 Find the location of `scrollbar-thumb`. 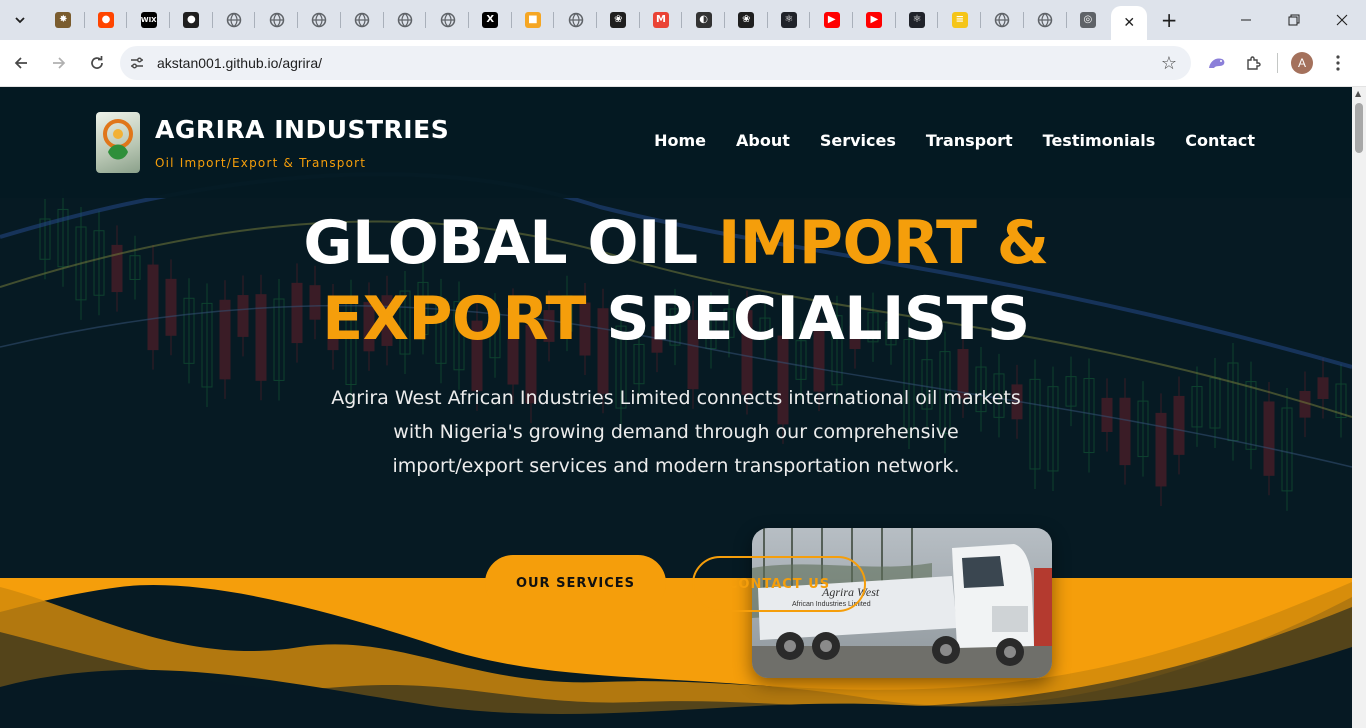

scrollbar-thumb is located at coordinates (1359, 128).